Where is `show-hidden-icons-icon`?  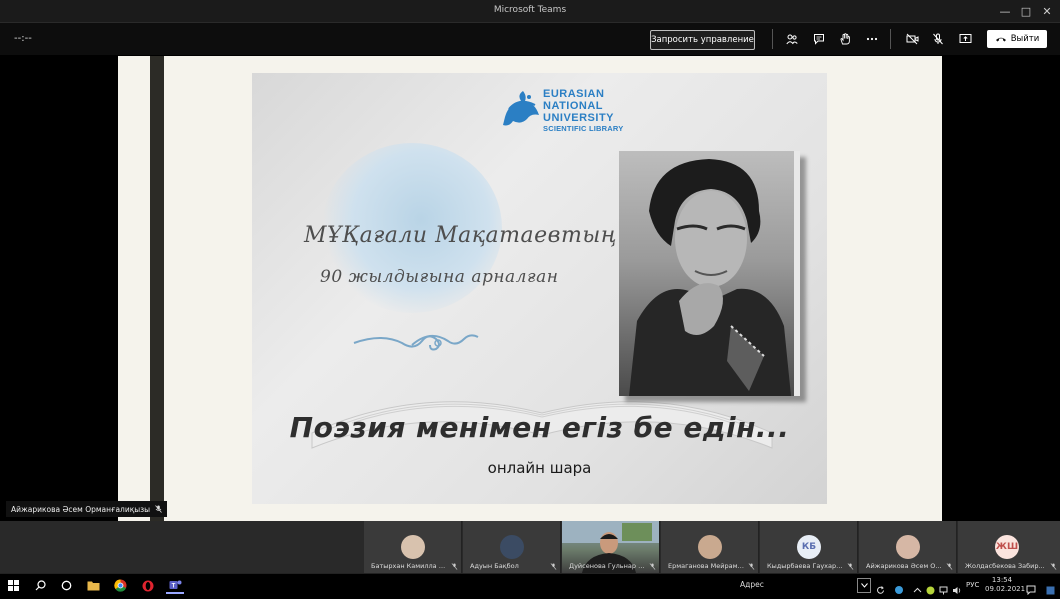
show-hidden-icons-icon is located at coordinates (917, 586).